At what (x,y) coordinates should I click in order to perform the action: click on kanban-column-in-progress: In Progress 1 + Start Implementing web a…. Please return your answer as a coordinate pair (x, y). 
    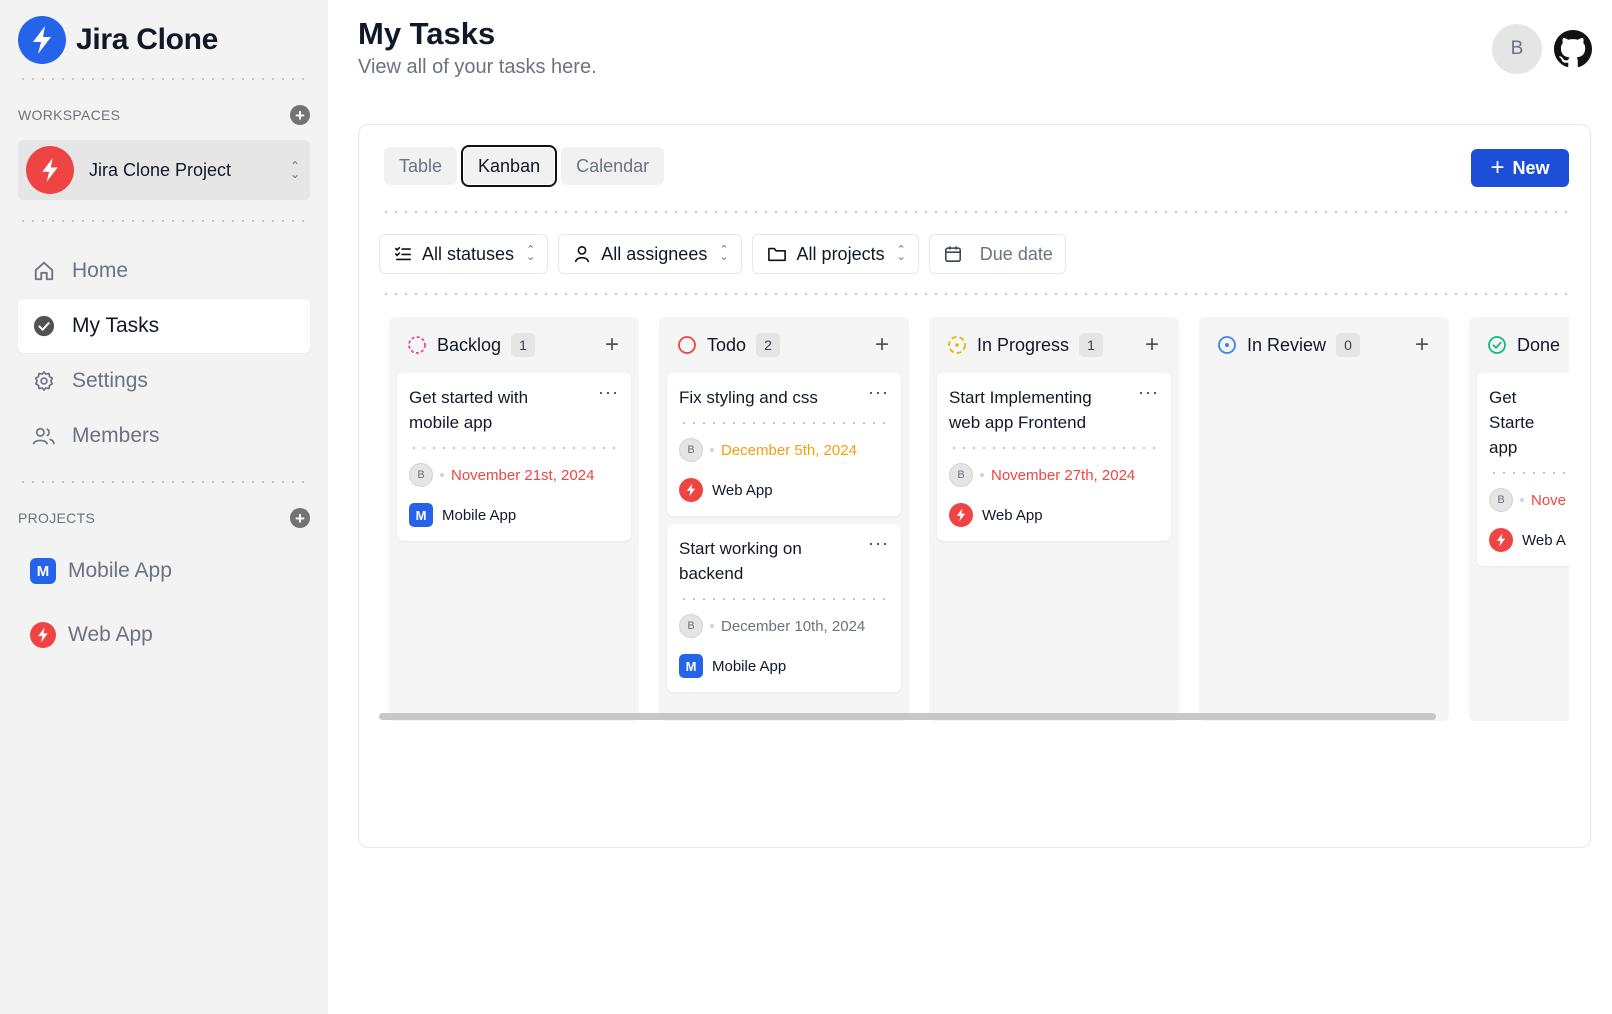
    Looking at the image, I should click on (1054, 519).